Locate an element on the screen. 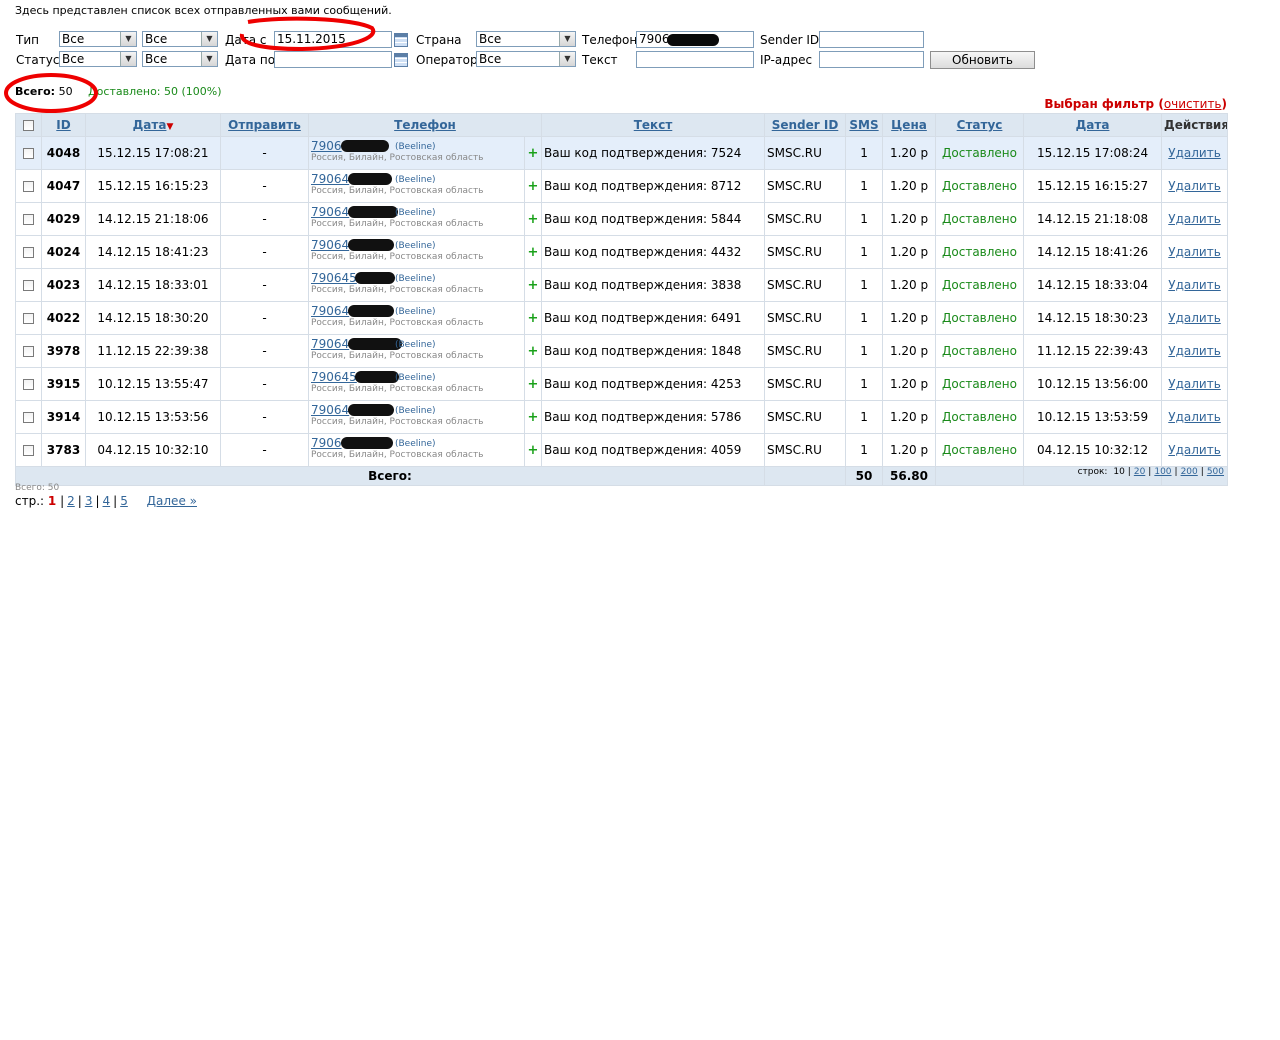 This screenshot has width=1280, height=1040. rows-per-page-option: 200 is located at coordinates (1189, 472).